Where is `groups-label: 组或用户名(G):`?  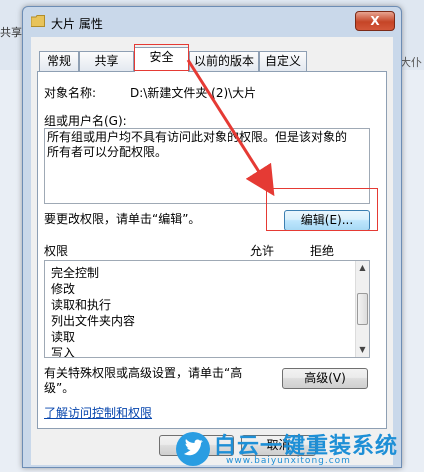
groups-label: 组或用户名(G): is located at coordinates (85, 121).